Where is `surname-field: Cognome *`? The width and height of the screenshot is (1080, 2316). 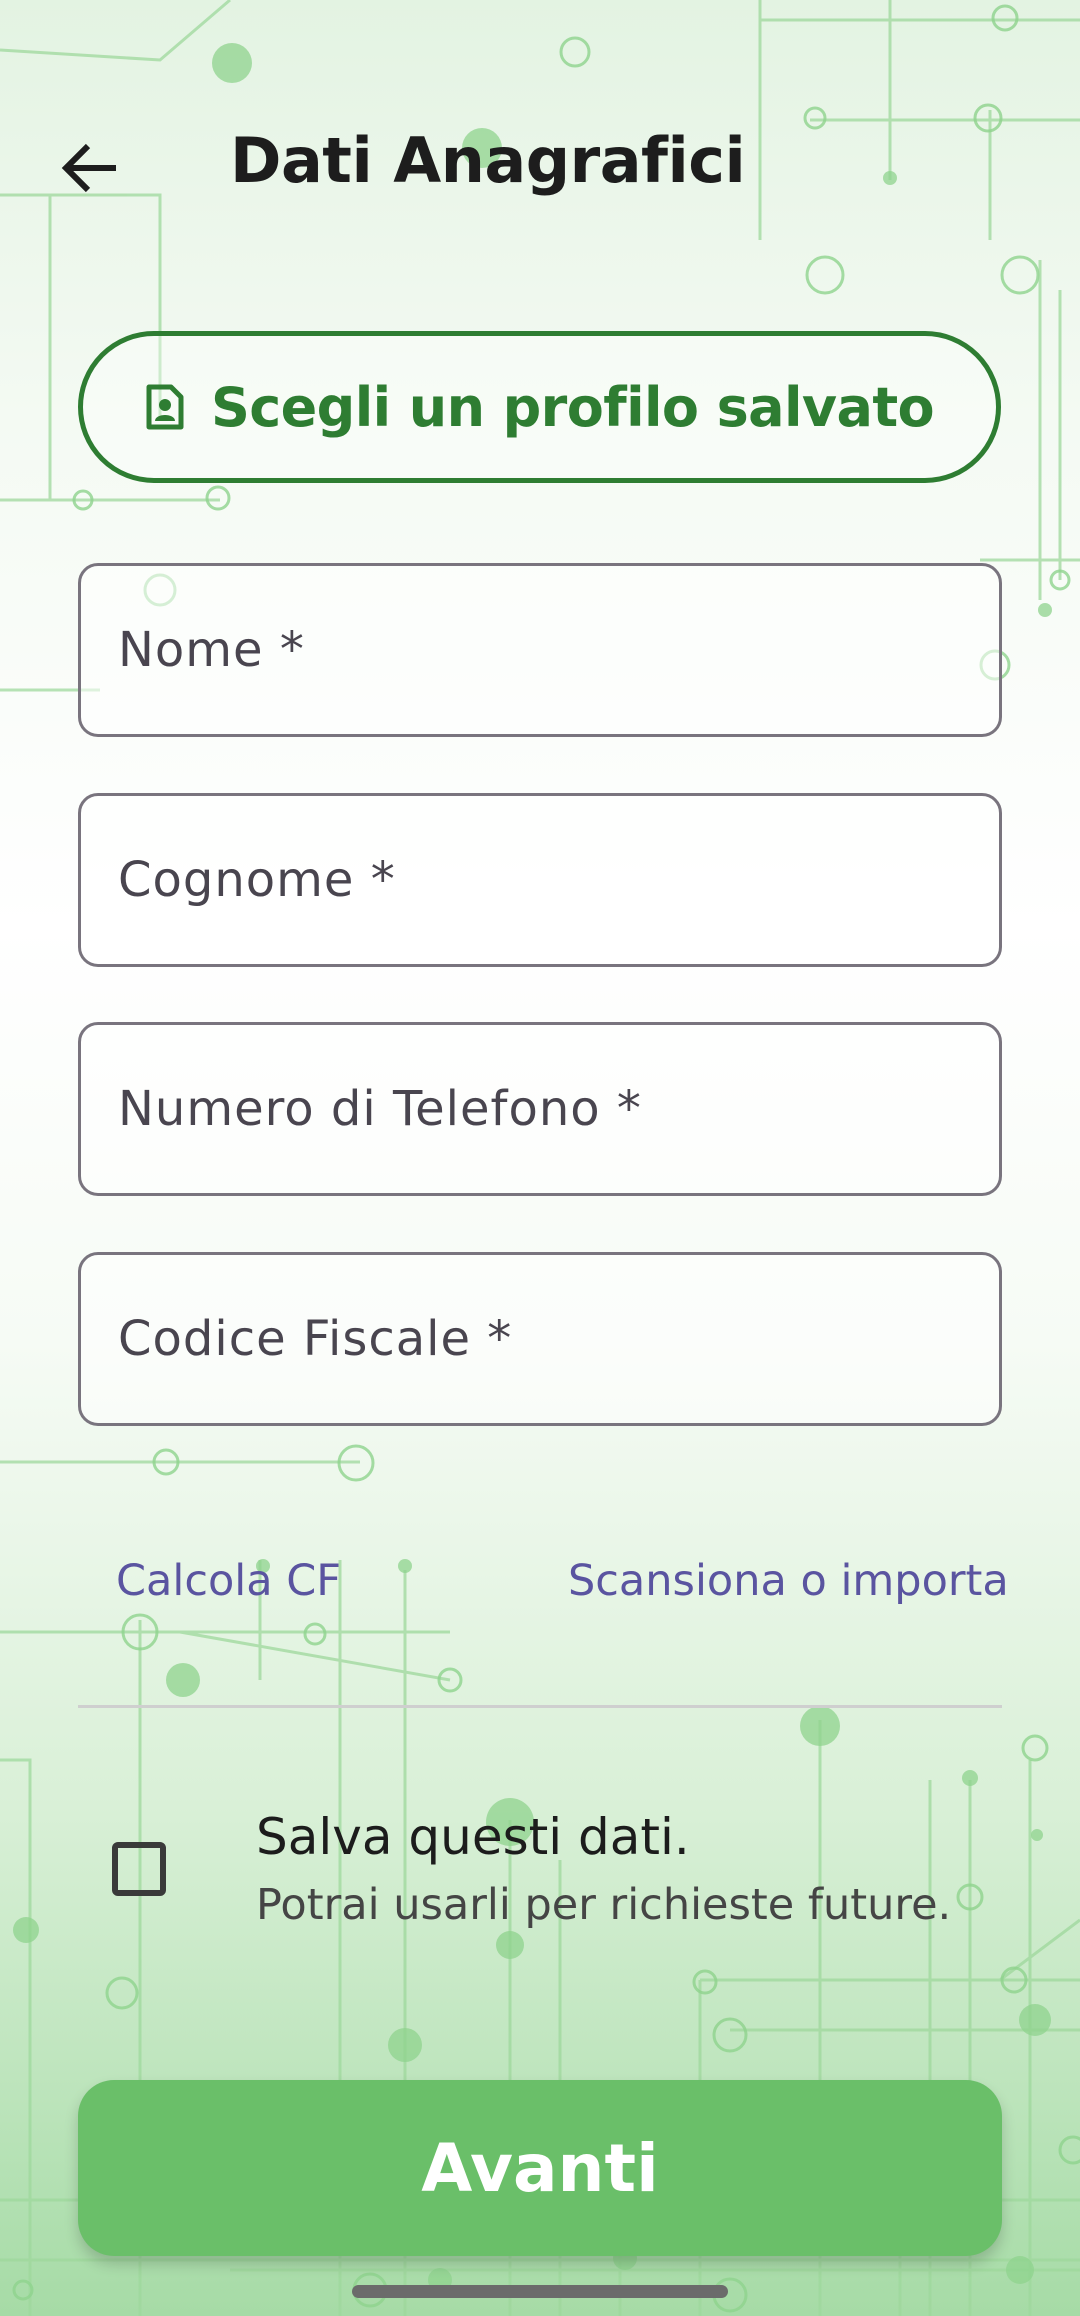
surname-field: Cognome * is located at coordinates (540, 880).